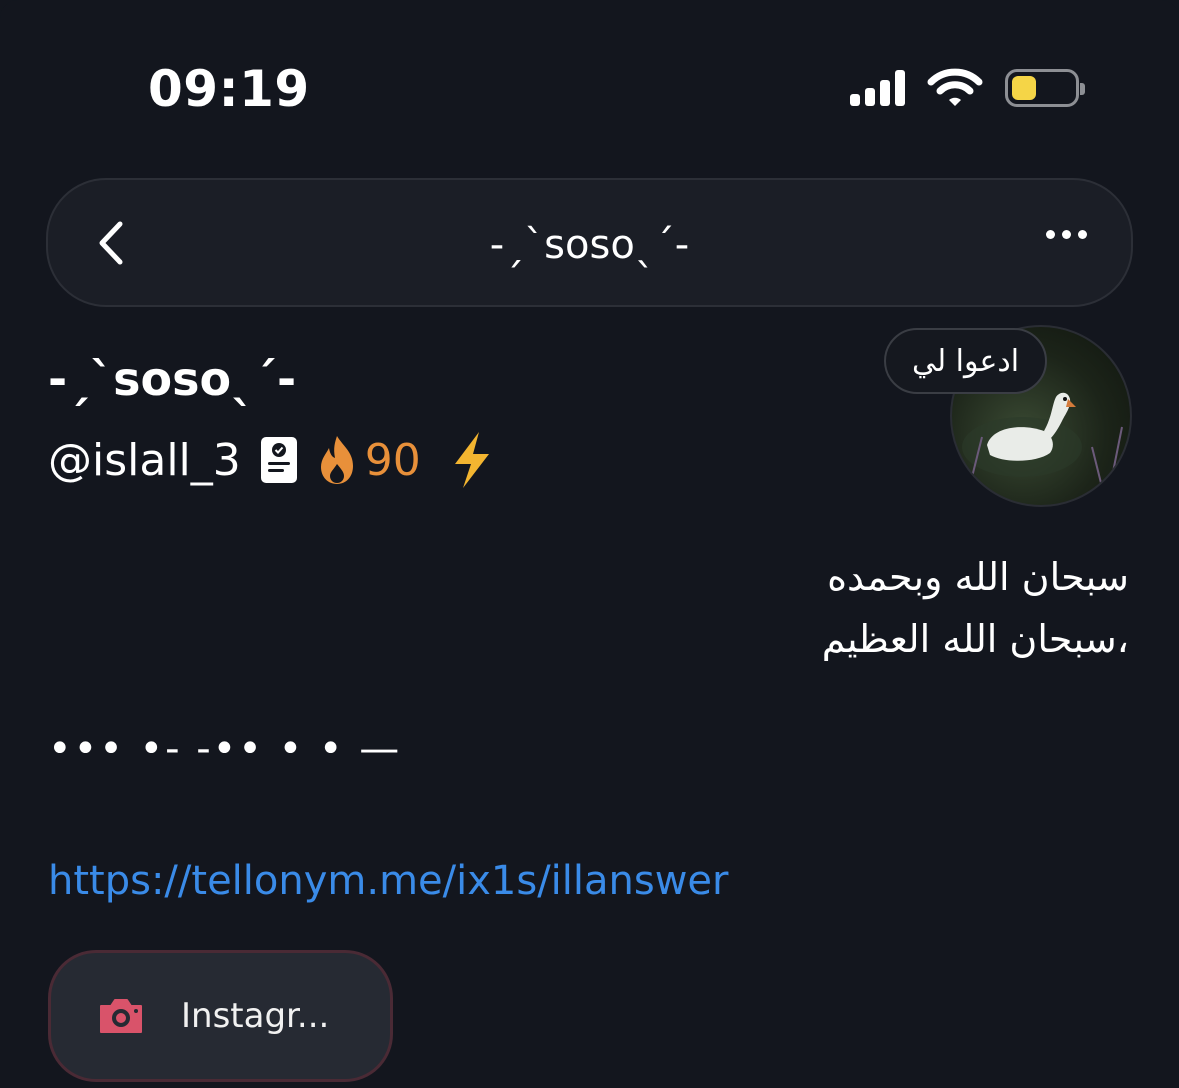 The image size is (1179, 1088). I want to click on more-horizontal-icon, so click(1066, 234).